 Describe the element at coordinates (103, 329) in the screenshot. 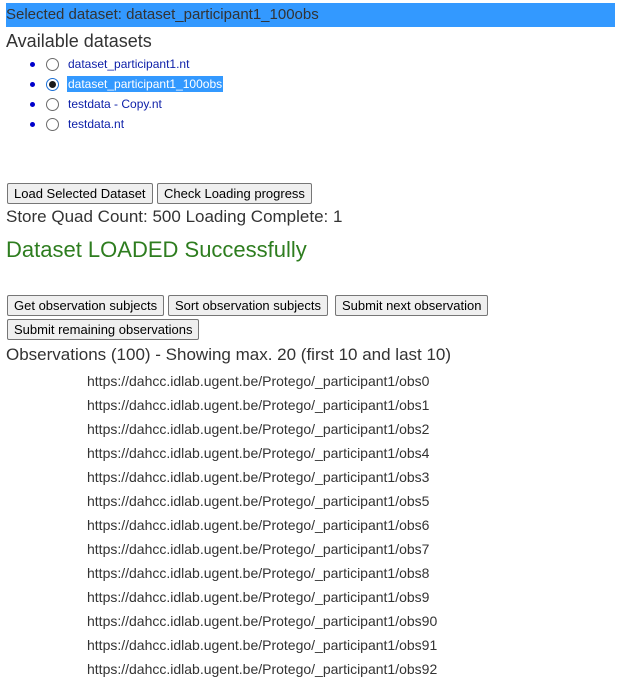

I see `submit-remaining-observations-button: Submit remaining observations` at that location.